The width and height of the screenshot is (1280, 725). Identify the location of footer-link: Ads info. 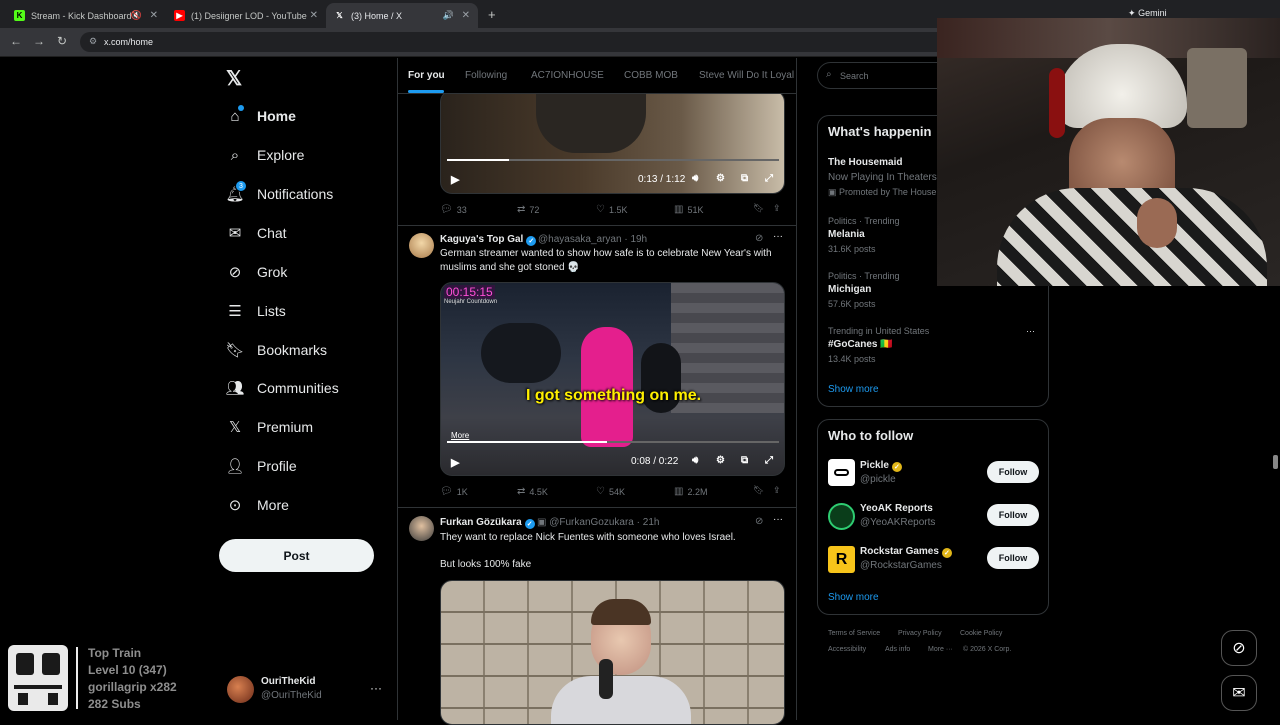
(897, 649).